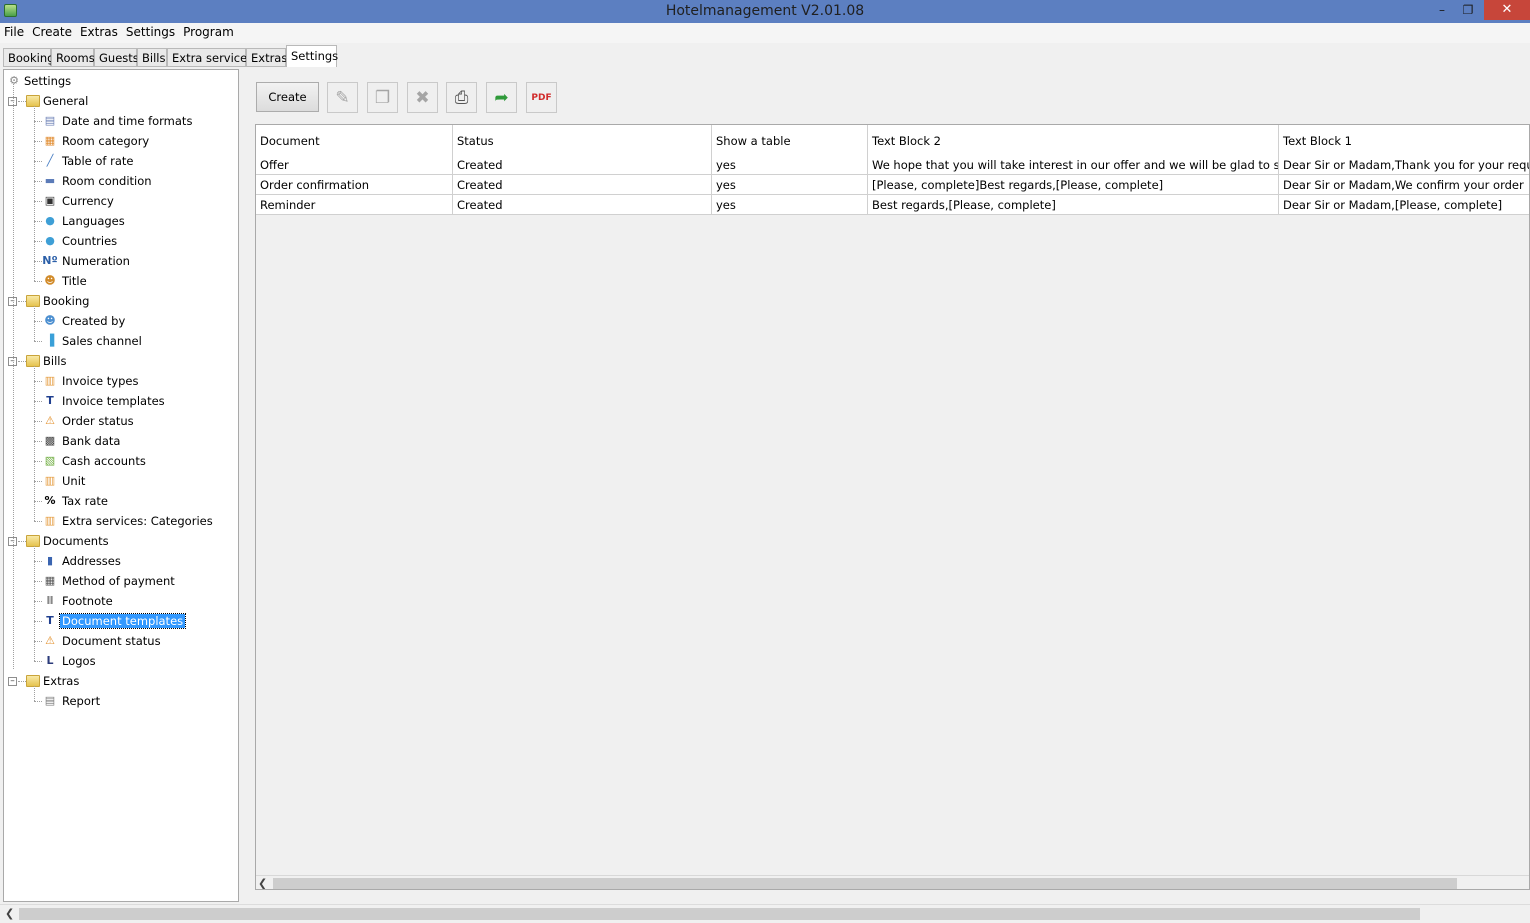 This screenshot has width=1530, height=923. Describe the element at coordinates (765, 11) in the screenshot. I see `title-bar: Hotelmanagement V2.01.08 – ❐ ✕` at that location.